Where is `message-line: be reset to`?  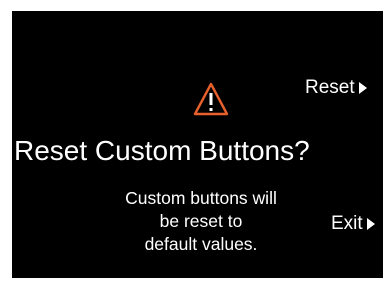
message-line: be reset to is located at coordinates (201, 221).